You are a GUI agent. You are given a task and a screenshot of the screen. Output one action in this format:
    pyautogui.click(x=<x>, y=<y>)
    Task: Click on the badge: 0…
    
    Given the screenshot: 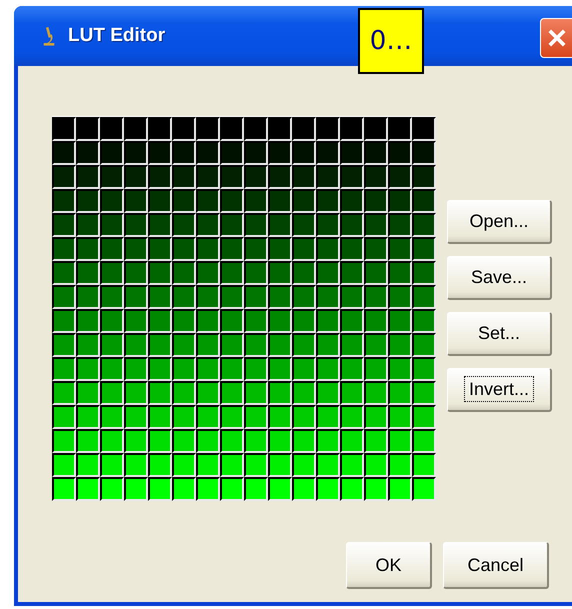 What is the action you would take?
    pyautogui.click(x=391, y=41)
    